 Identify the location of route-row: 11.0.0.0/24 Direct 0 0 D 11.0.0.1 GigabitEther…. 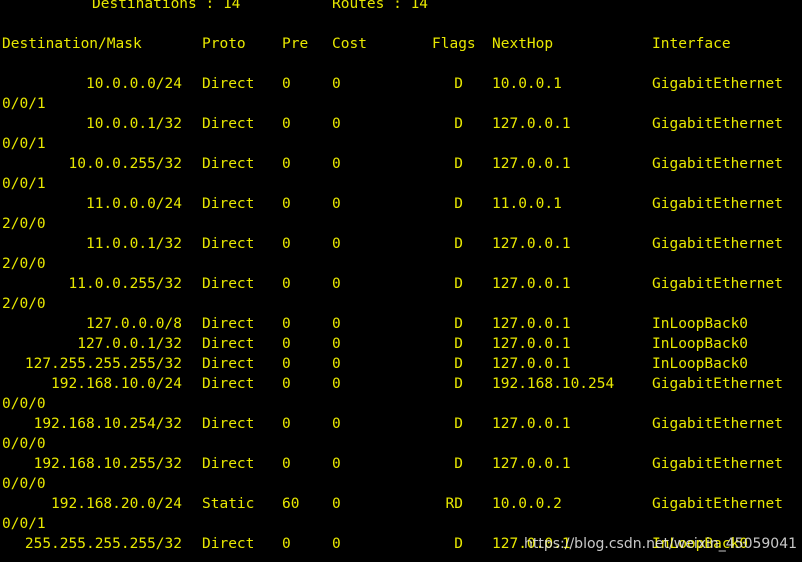
(401, 204).